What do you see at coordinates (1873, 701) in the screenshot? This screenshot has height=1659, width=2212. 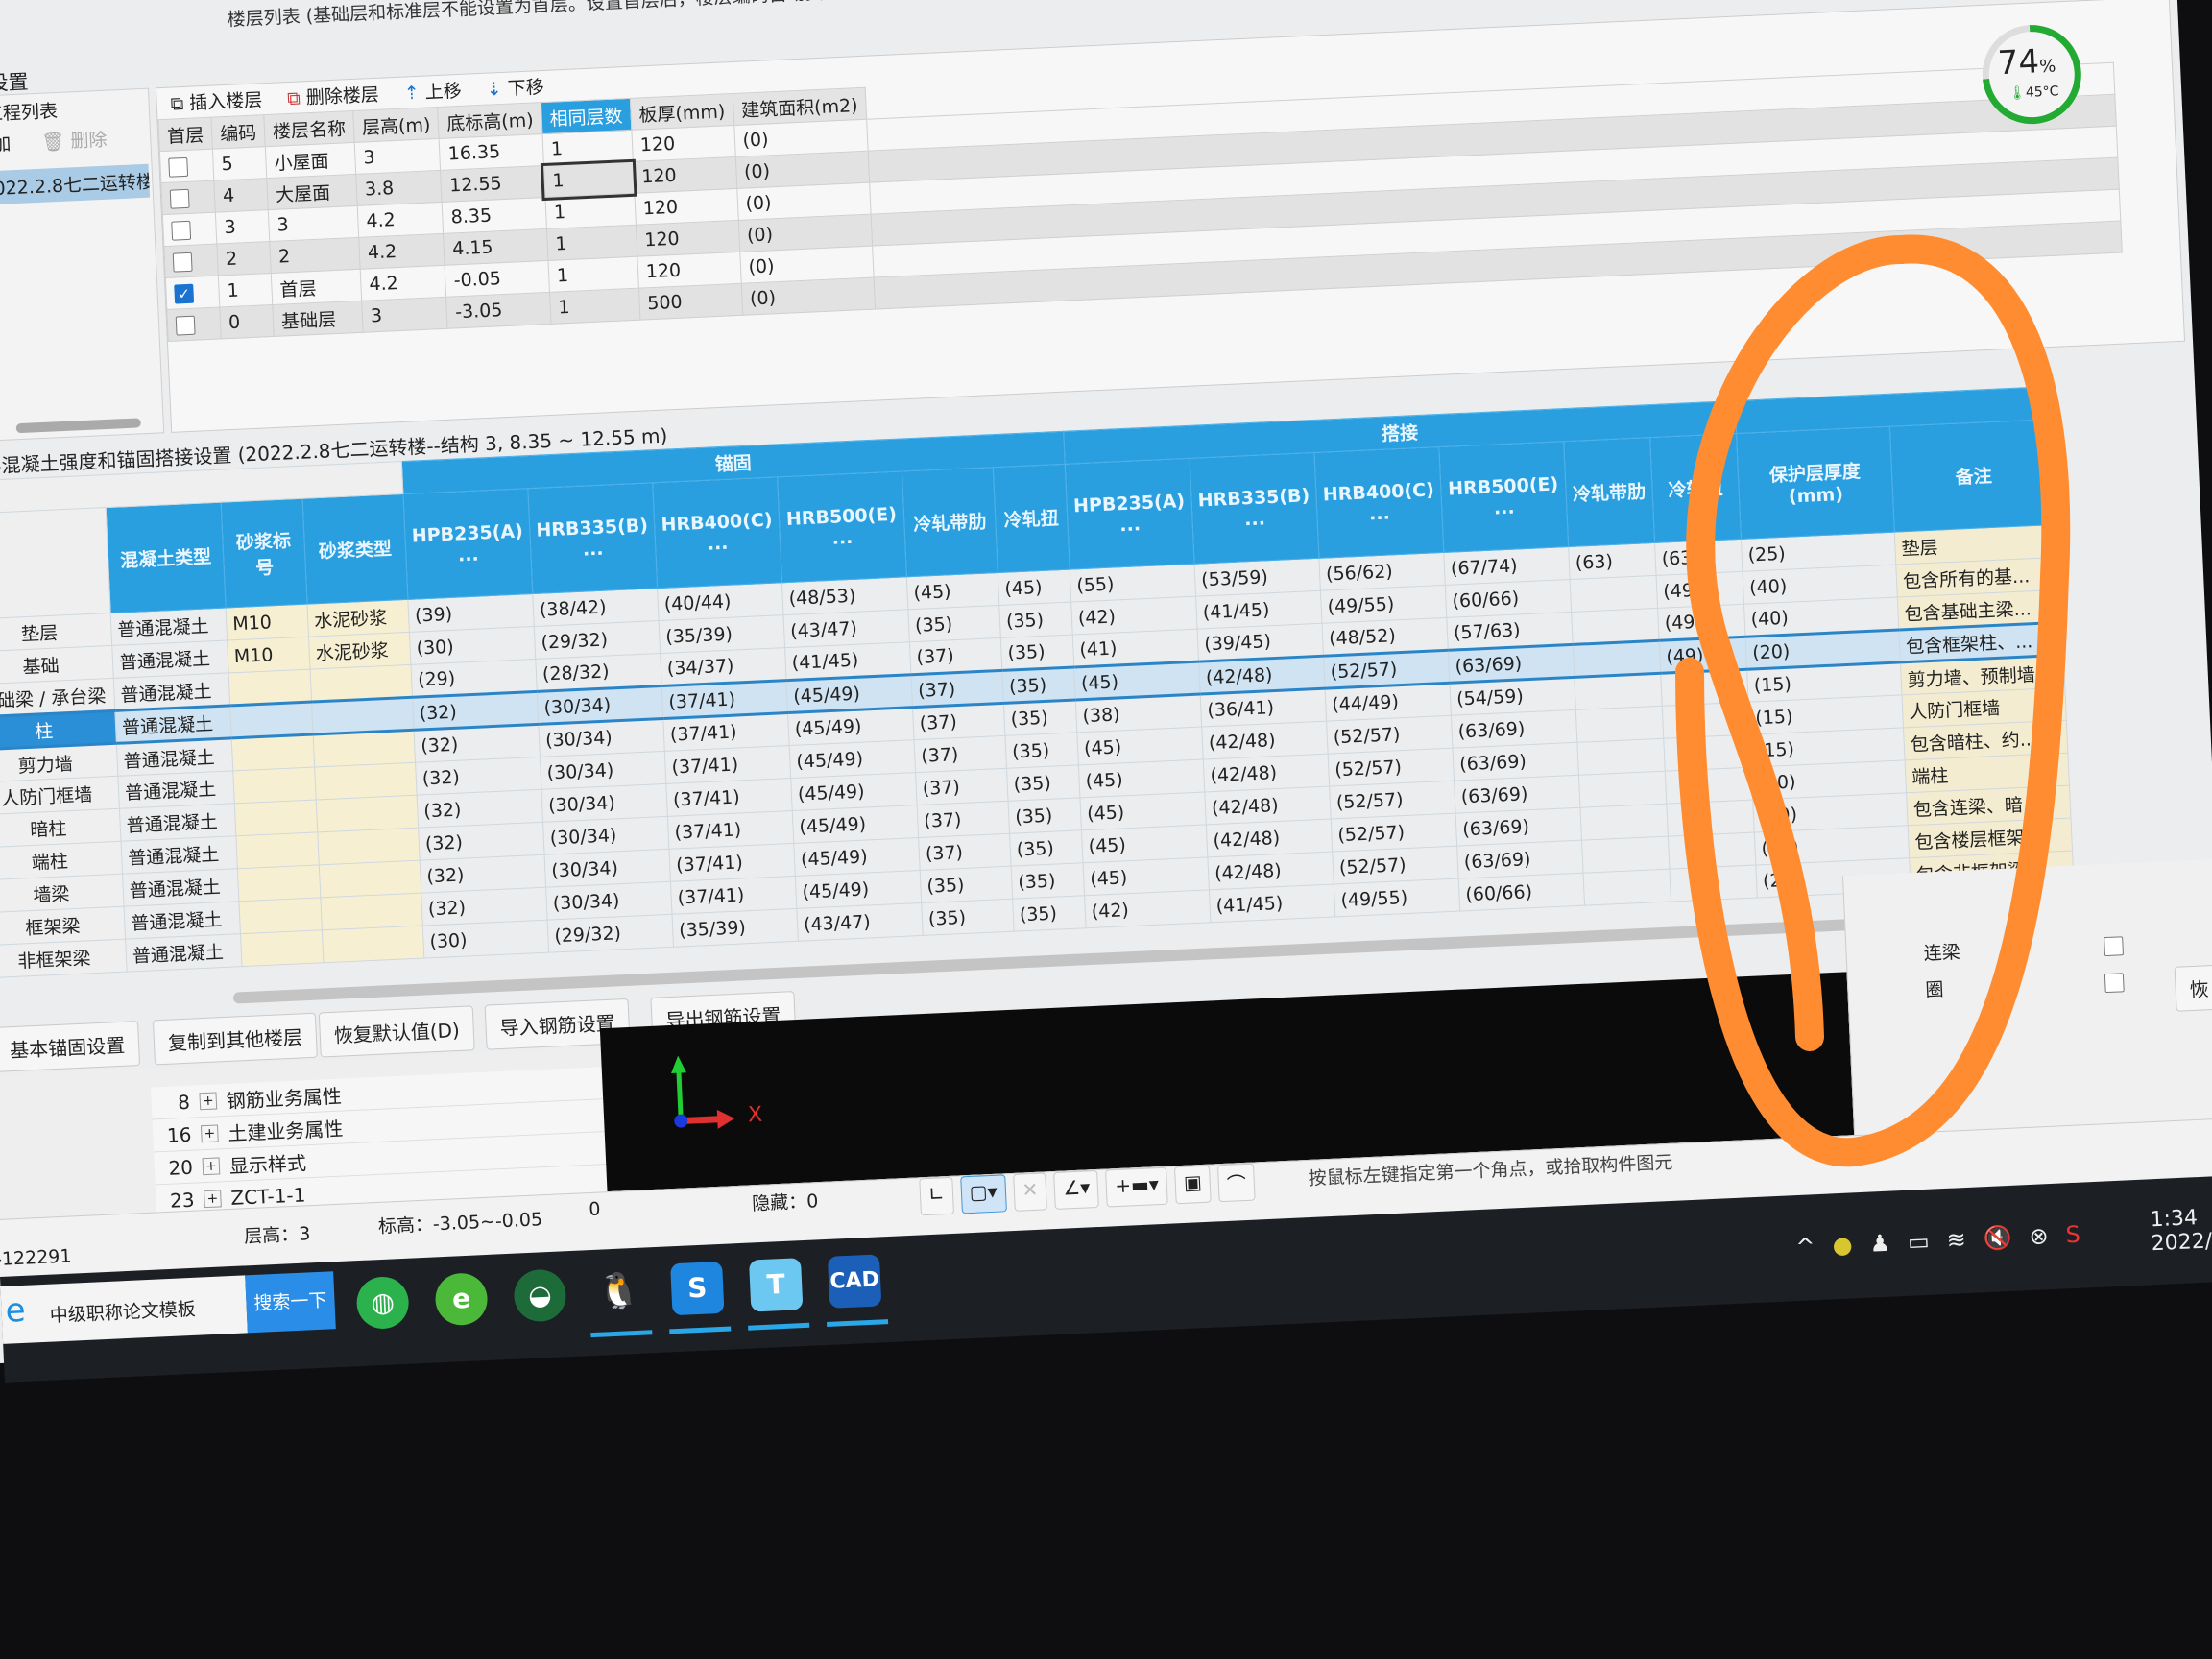 I see `orange-ellipse-annotation` at bounding box center [1873, 701].